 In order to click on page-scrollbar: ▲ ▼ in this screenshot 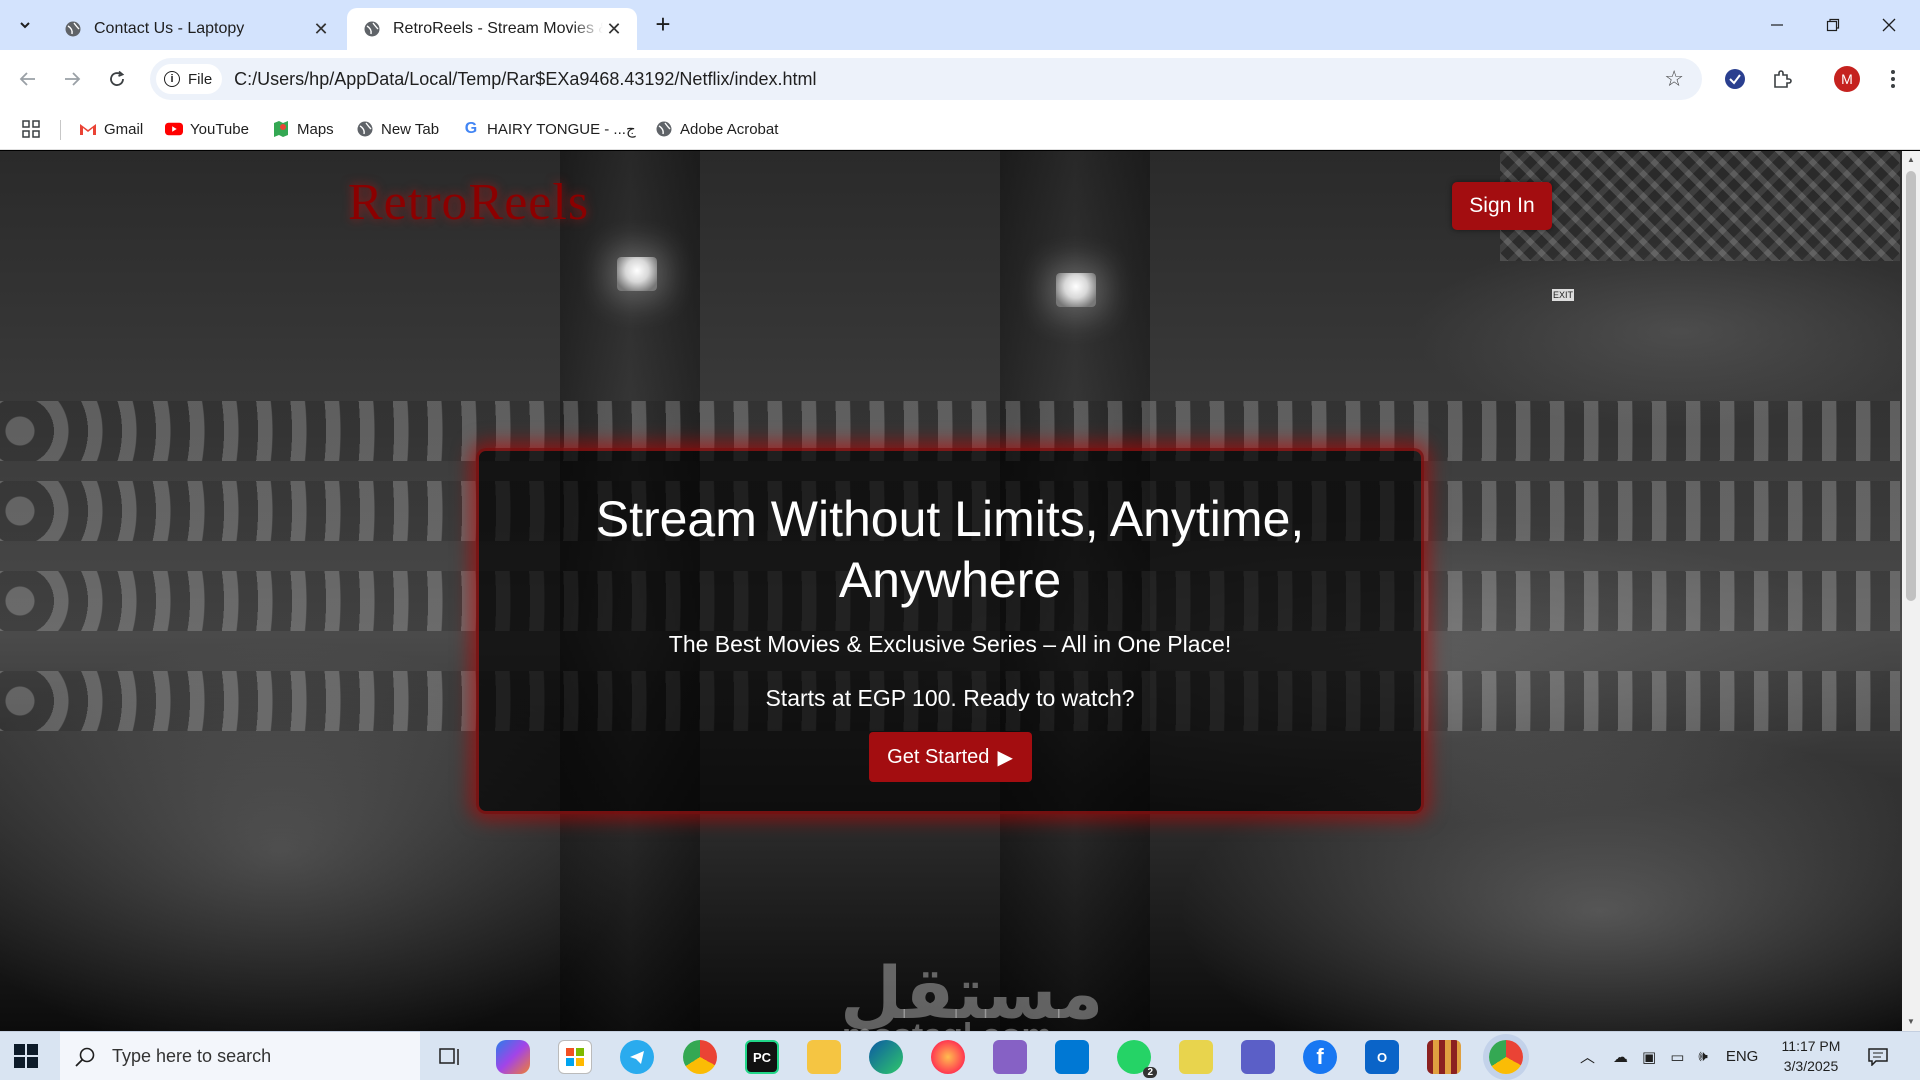, I will do `click(1911, 591)`.